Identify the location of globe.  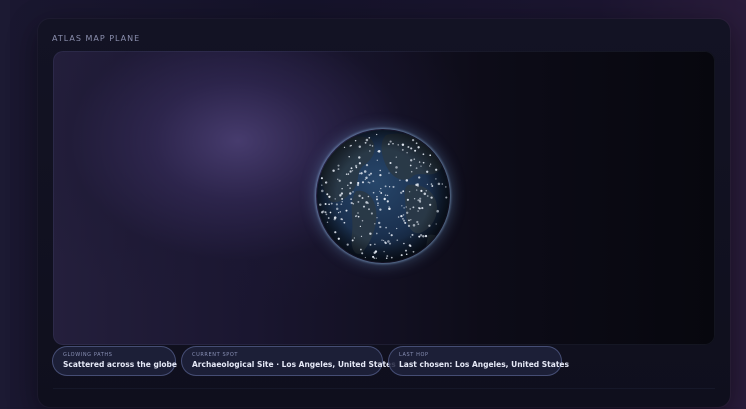
(383, 196).